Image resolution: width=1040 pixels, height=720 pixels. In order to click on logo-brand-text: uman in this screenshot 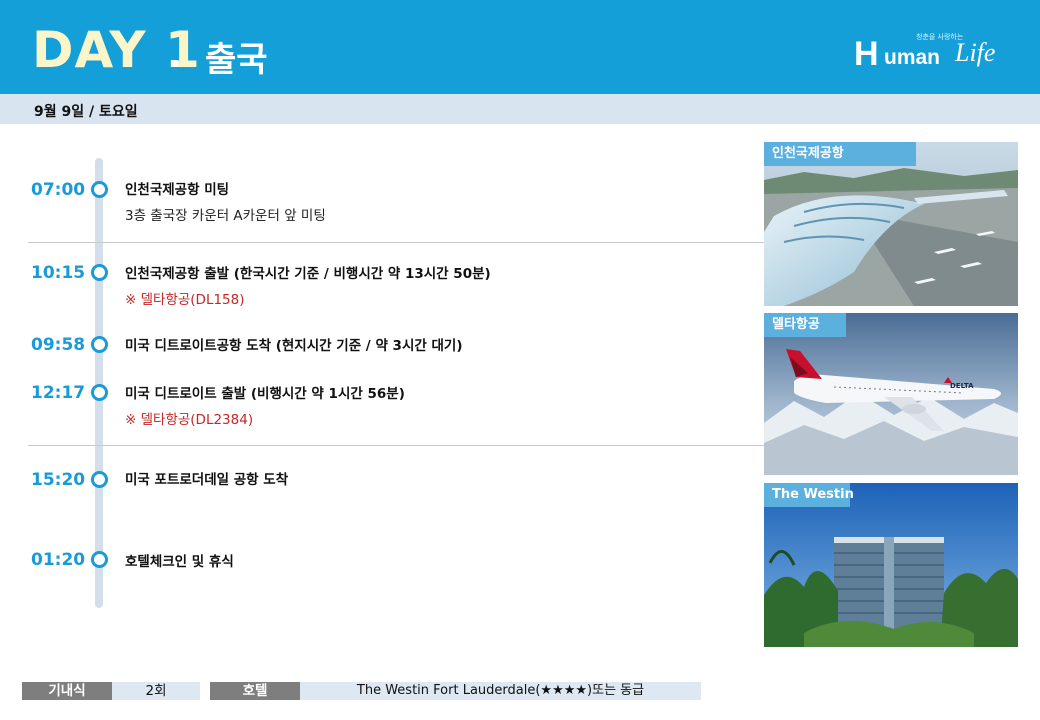, I will do `click(912, 57)`.